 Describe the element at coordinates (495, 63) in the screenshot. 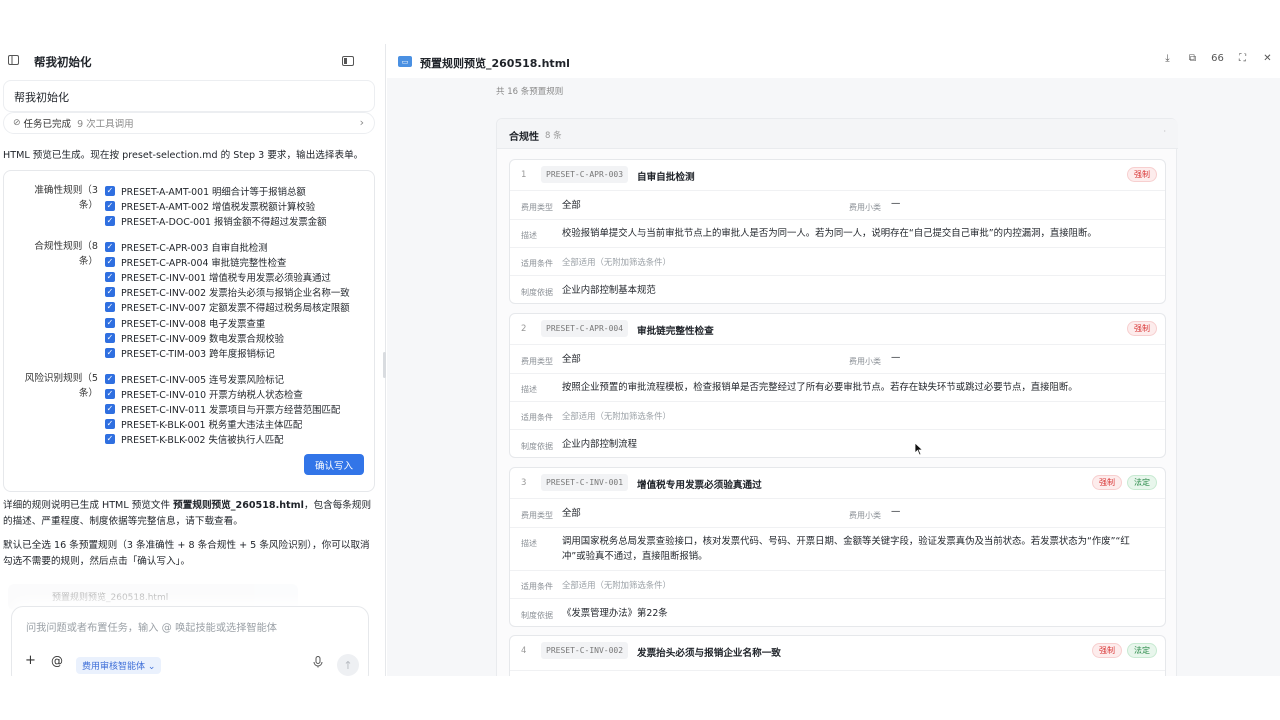

I see `preview-file-title: 预置规则预览_260518.html` at that location.